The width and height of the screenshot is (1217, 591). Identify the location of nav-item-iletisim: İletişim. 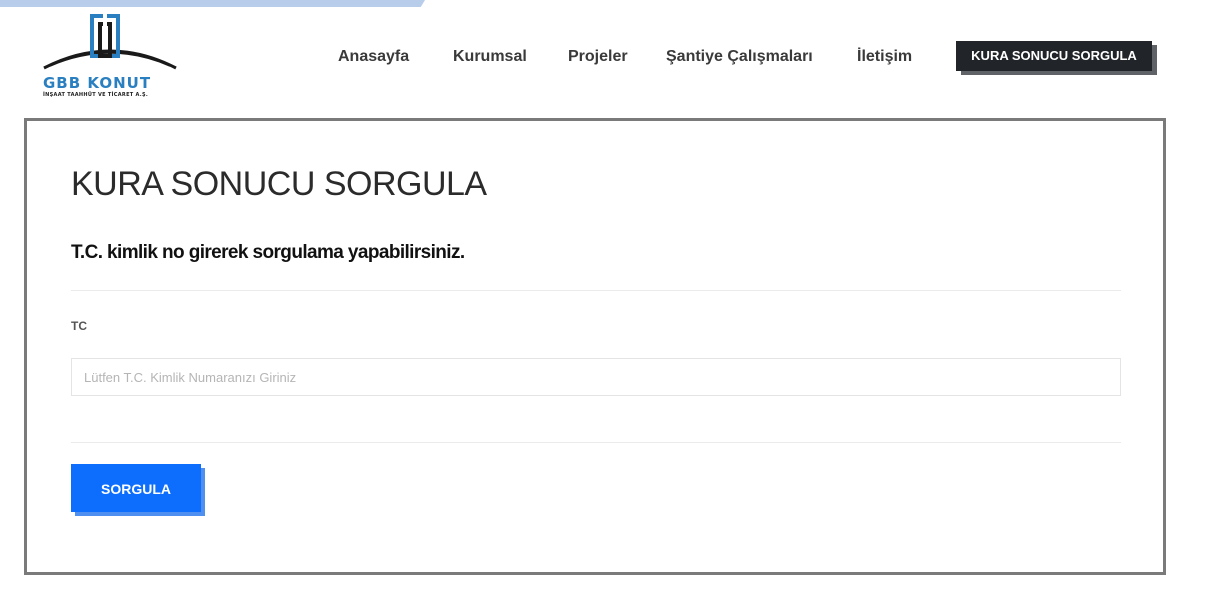
(884, 57).